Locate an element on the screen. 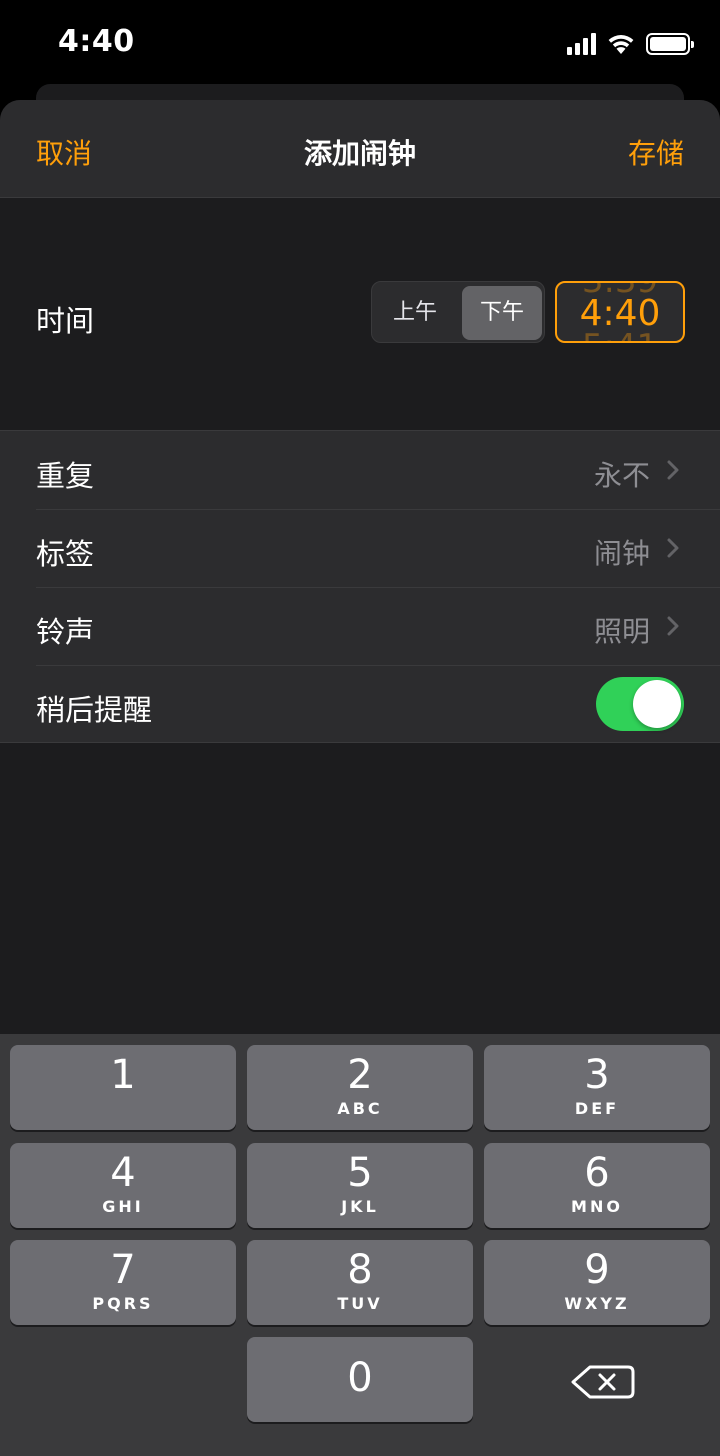 This screenshot has width=720, height=1456. sound-value: 照明 is located at coordinates (621, 631).